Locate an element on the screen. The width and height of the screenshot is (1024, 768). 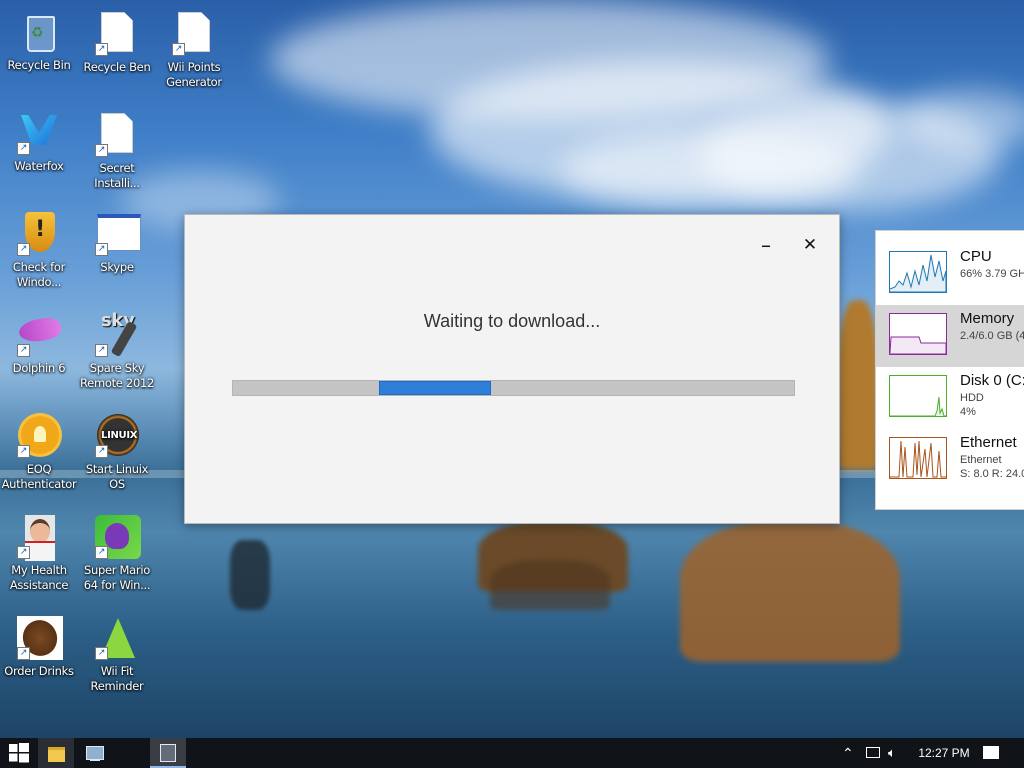
window-icon: ↗ is located at coordinates (118, 234).